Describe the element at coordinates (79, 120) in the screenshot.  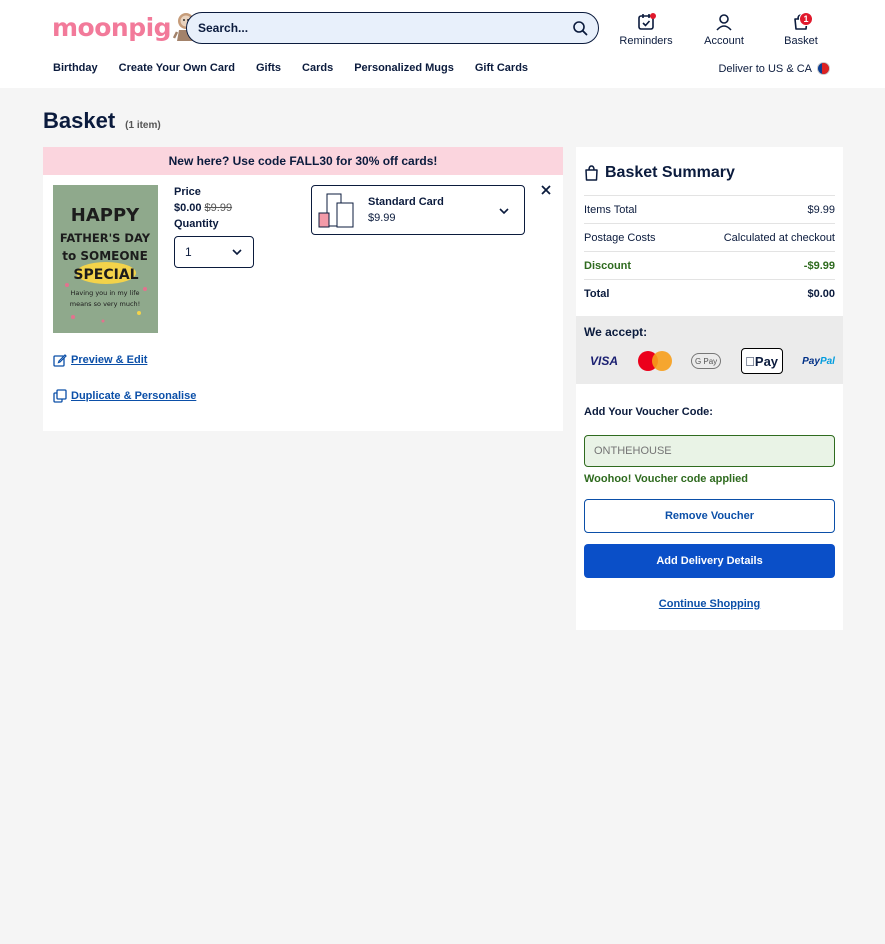
I see `basket-heading: Basket` at that location.